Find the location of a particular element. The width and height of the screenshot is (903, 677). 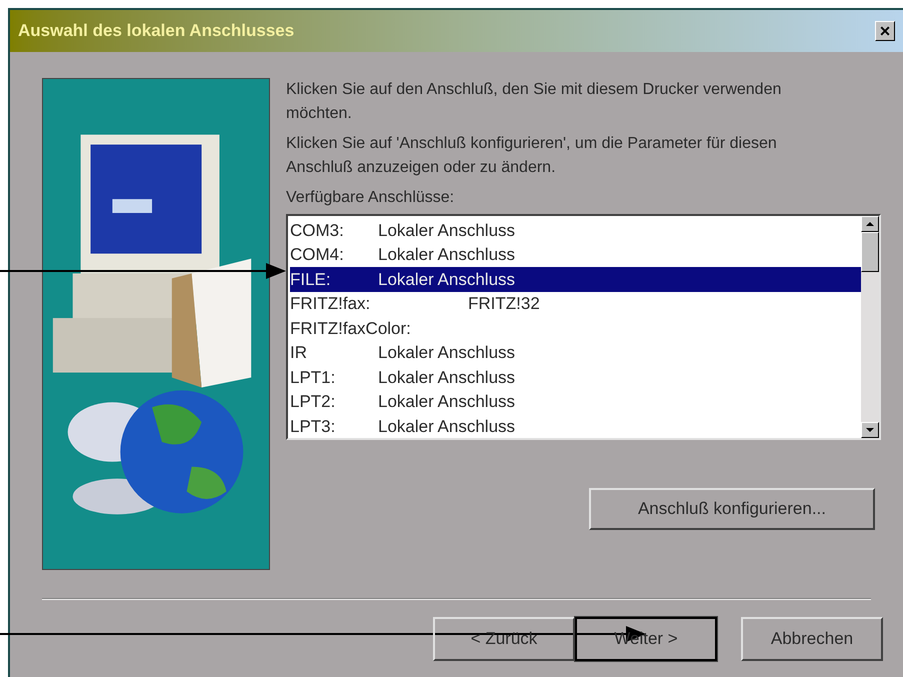

window-title: Auswahl des lokalen Anschlusses is located at coordinates (156, 31).